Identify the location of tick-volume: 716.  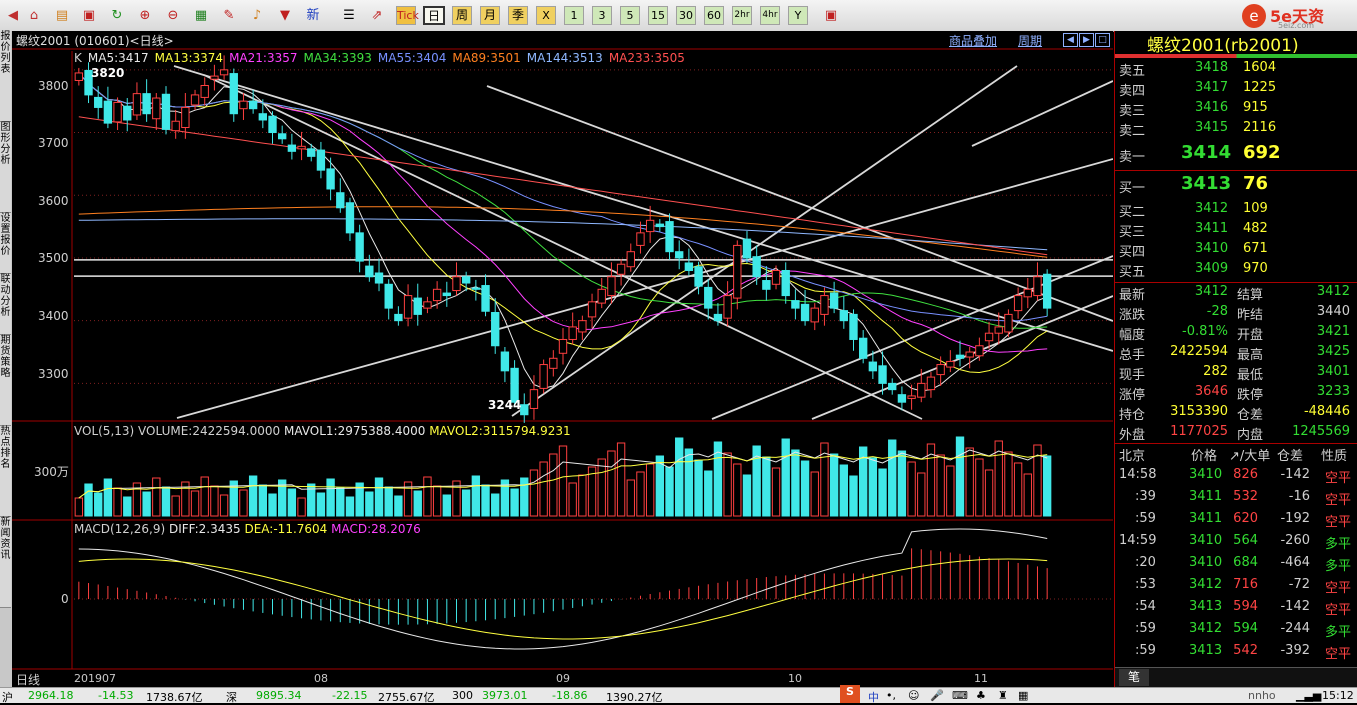
(1245, 584).